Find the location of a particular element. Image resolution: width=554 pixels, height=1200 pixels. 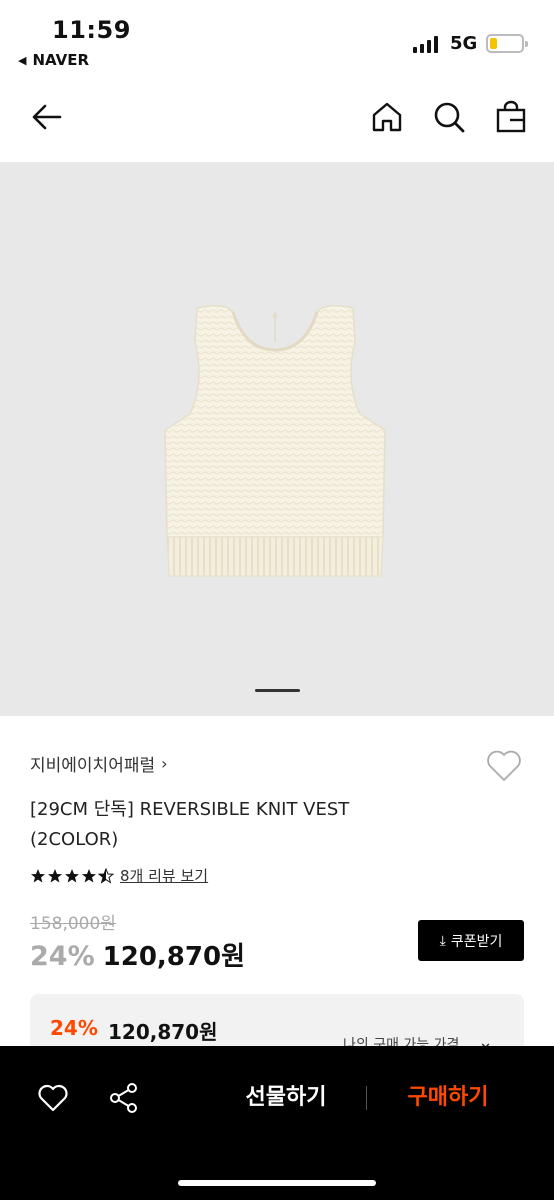

coupon-button: ⤓ 쿠폰받기 is located at coordinates (471, 940).